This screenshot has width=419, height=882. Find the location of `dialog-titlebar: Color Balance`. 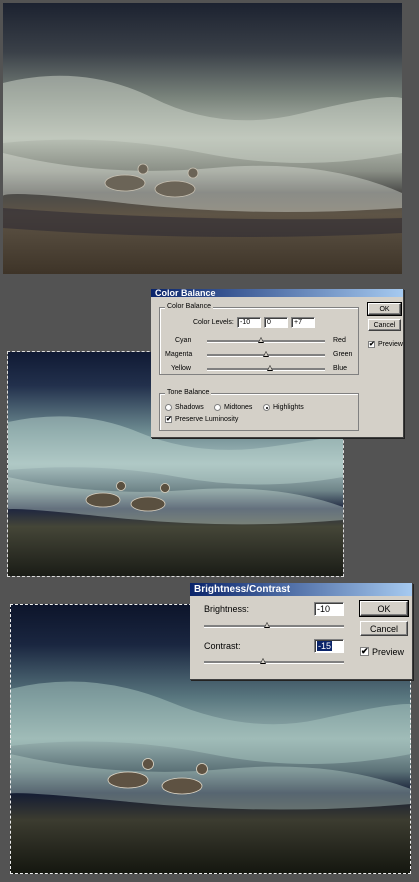

dialog-titlebar: Color Balance is located at coordinates (277, 293).